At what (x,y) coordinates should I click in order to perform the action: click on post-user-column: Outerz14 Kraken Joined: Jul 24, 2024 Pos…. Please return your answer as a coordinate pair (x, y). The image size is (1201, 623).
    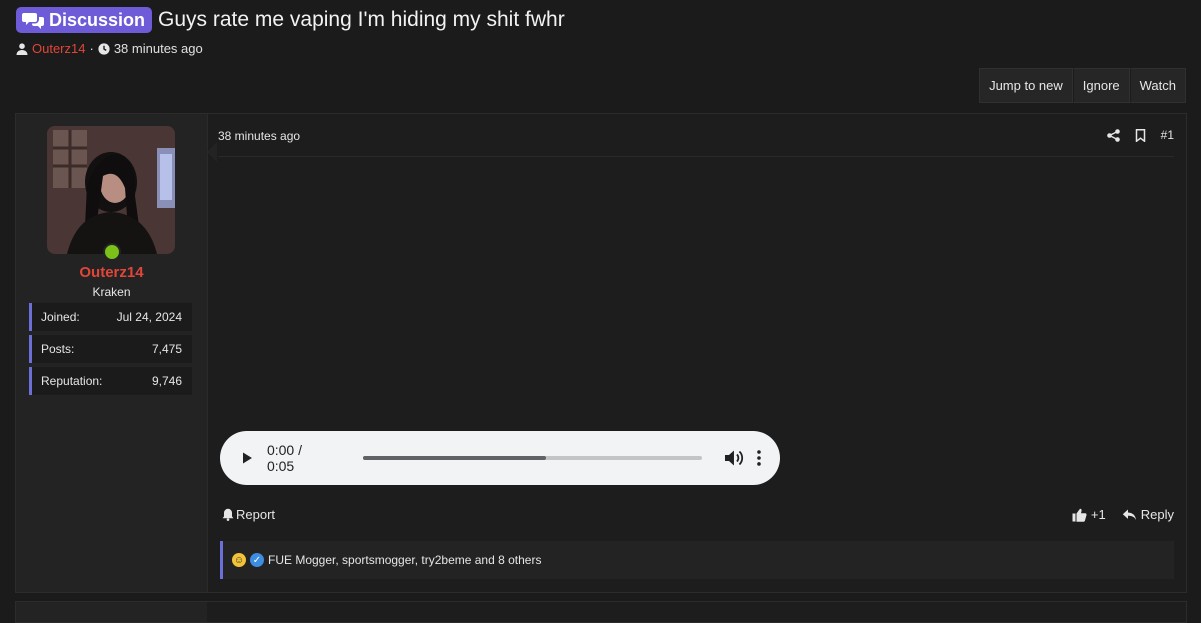
    Looking at the image, I should click on (112, 353).